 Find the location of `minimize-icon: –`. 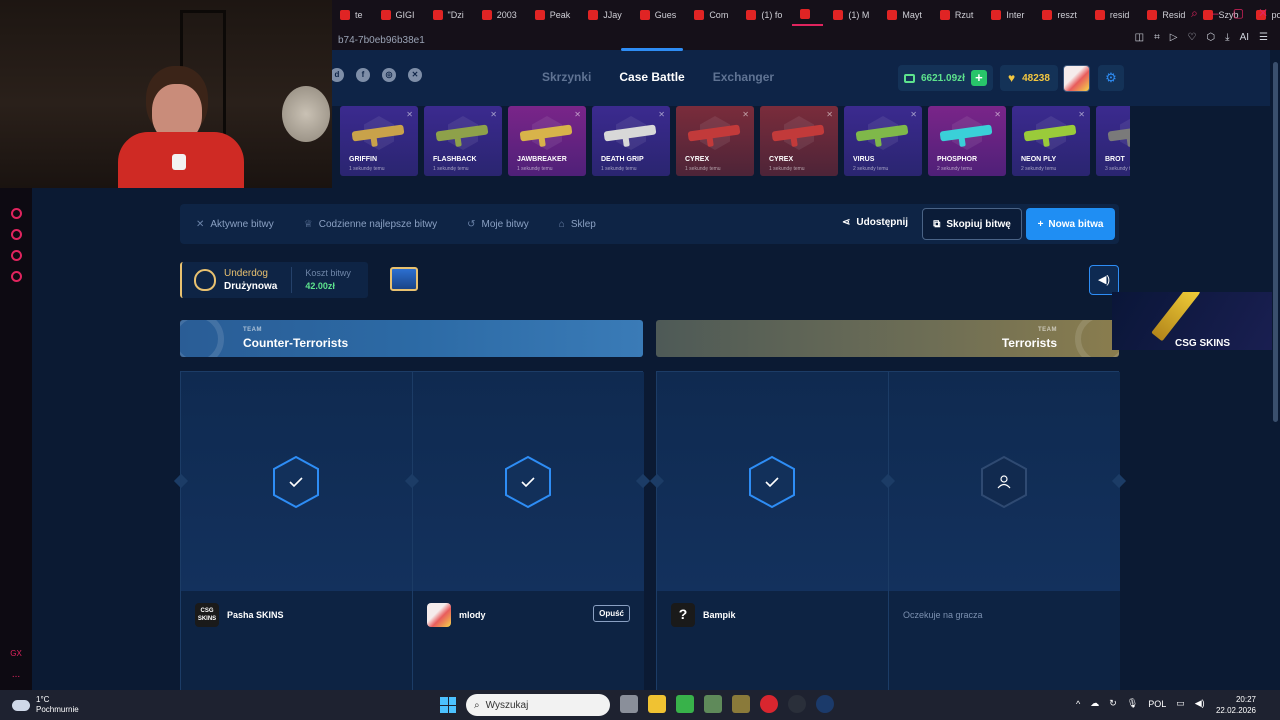

minimize-icon: – is located at coordinates (1215, 13).